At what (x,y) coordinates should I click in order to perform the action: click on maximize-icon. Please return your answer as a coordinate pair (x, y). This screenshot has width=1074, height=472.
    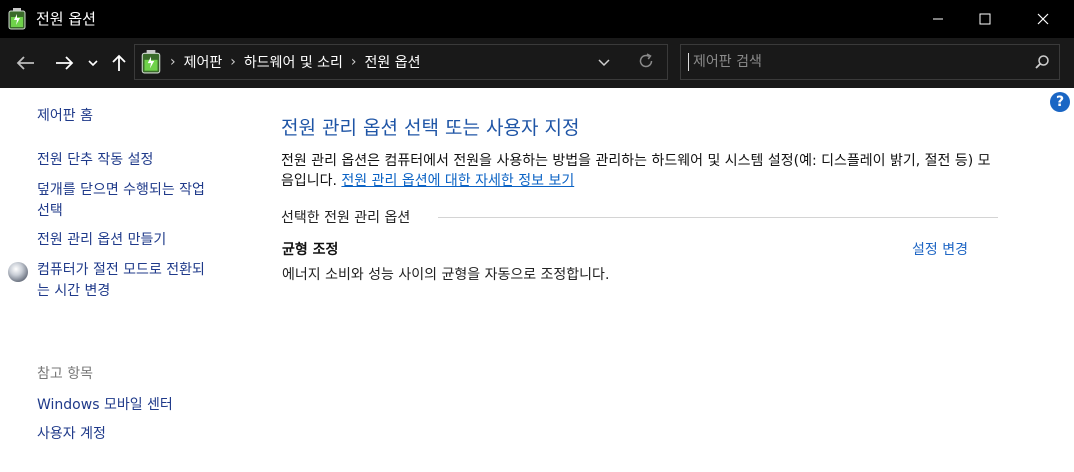
    Looking at the image, I should click on (985, 19).